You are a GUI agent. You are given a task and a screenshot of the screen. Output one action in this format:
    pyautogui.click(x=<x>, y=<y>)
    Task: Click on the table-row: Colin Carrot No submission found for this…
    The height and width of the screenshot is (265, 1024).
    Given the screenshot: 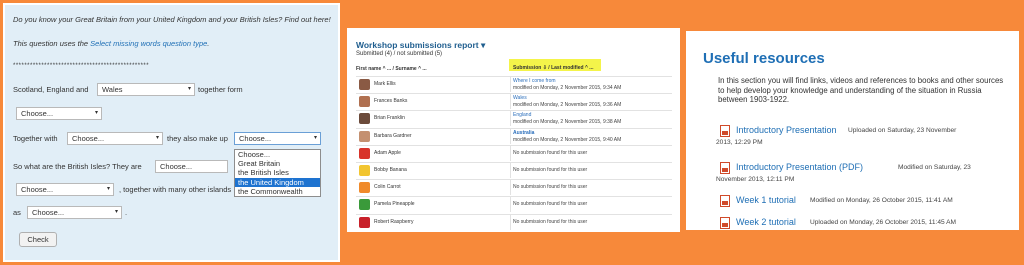 What is the action you would take?
    pyautogui.click(x=514, y=187)
    